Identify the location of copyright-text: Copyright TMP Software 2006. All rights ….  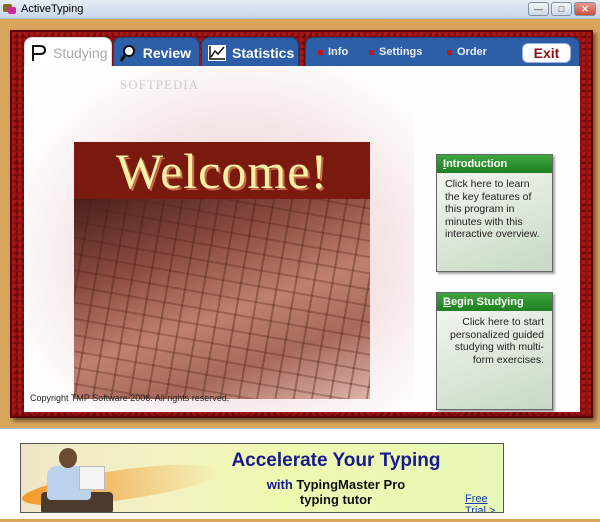
(130, 398).